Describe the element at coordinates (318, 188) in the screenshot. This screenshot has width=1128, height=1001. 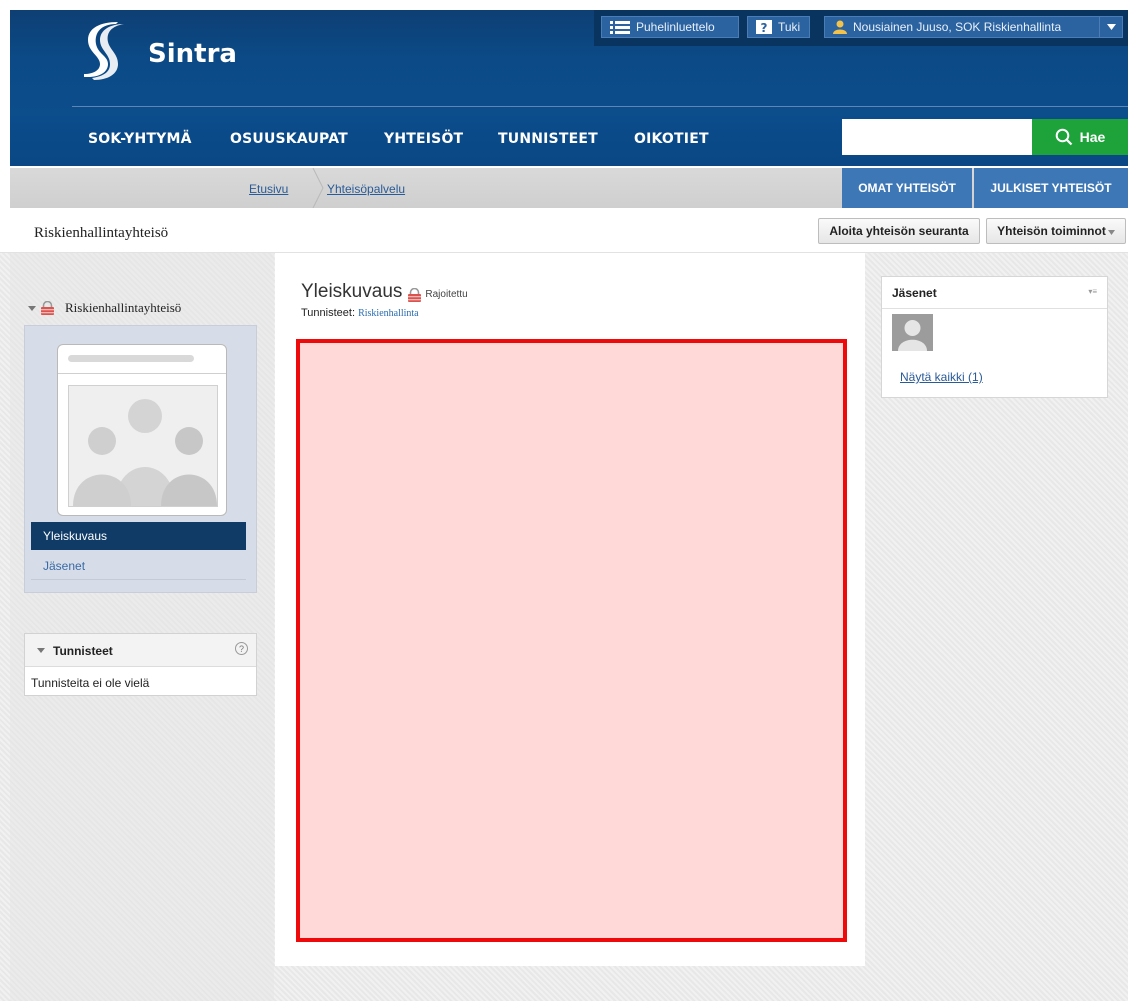
I see `breadcrumb-separator` at that location.